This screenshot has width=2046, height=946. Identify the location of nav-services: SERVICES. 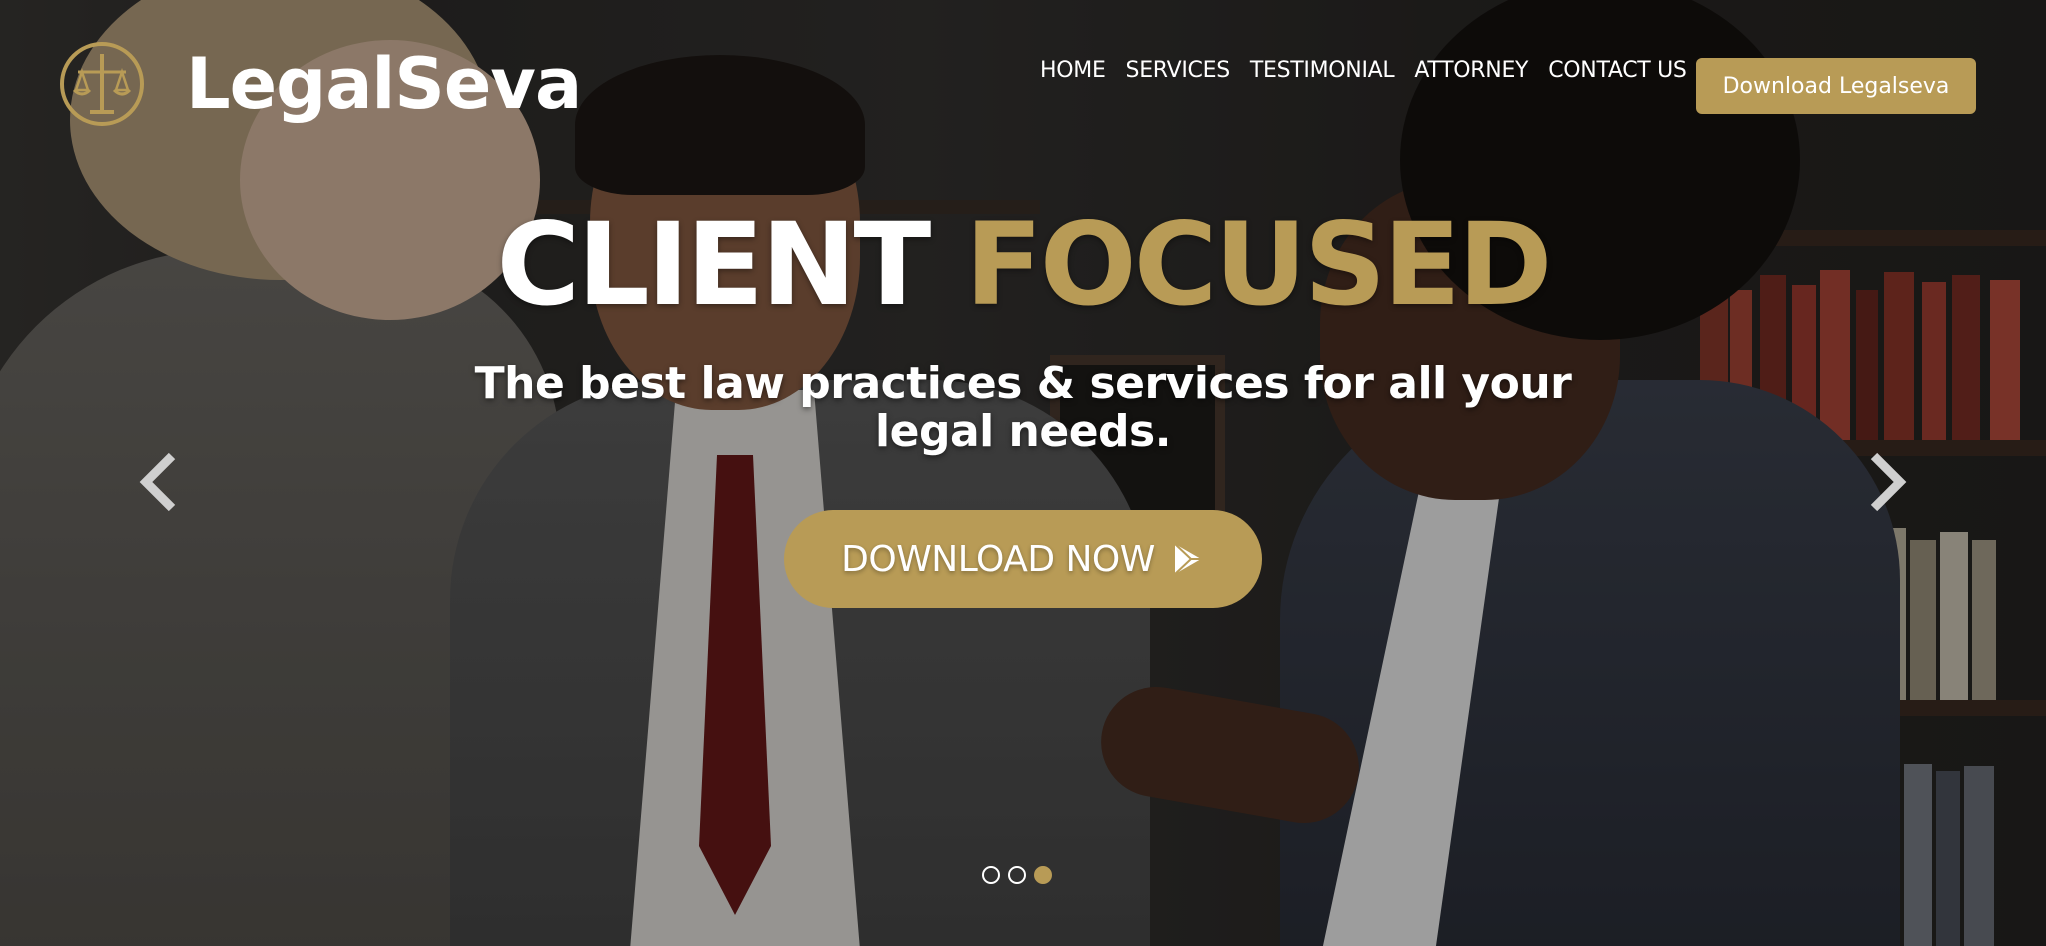
(1178, 70).